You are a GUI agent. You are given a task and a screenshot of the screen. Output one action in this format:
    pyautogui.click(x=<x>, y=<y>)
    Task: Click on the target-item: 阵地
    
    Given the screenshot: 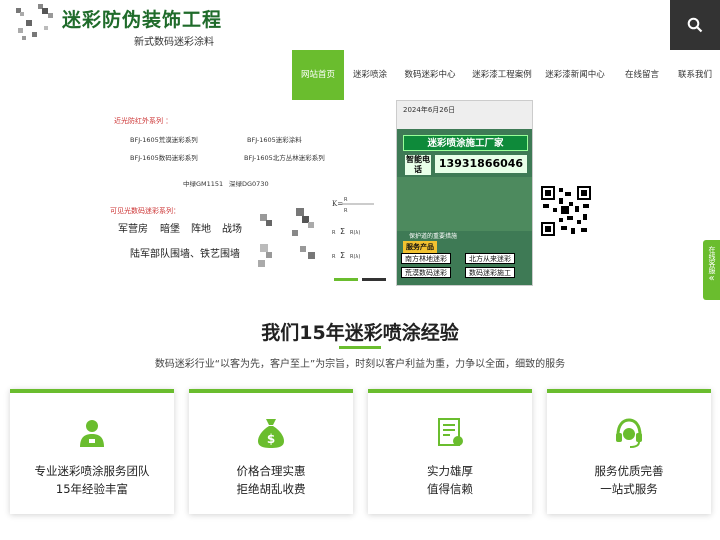 What is the action you would take?
    pyautogui.click(x=201, y=229)
    